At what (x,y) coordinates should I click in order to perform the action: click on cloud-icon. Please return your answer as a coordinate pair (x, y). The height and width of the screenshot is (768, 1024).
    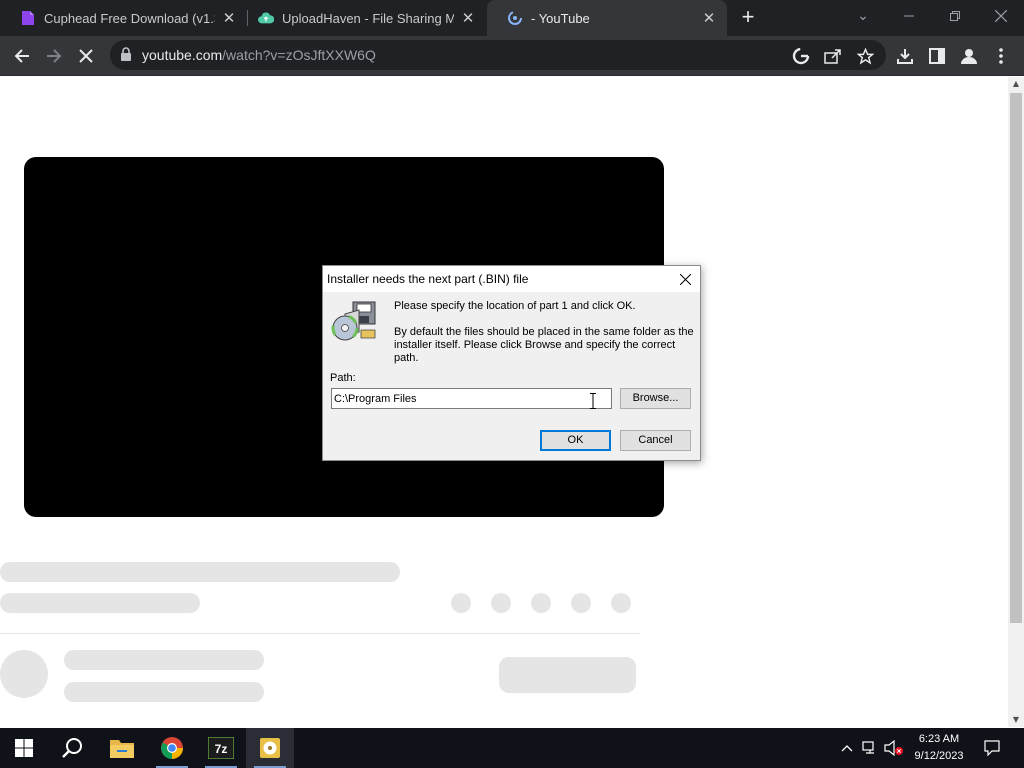
    Looking at the image, I should click on (266, 18).